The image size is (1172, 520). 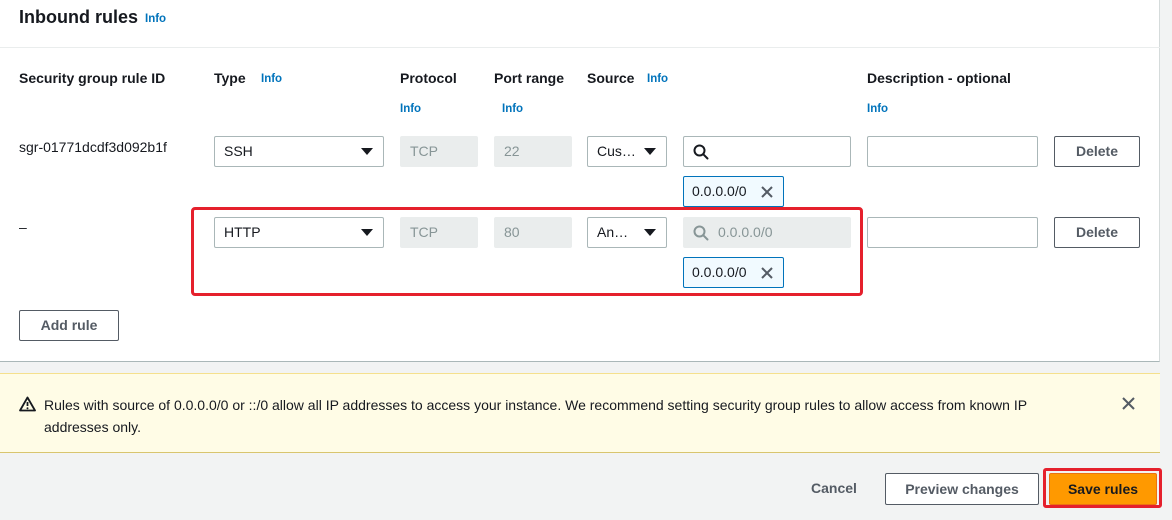 I want to click on col-protocol-info-link: Info, so click(x=410, y=109).